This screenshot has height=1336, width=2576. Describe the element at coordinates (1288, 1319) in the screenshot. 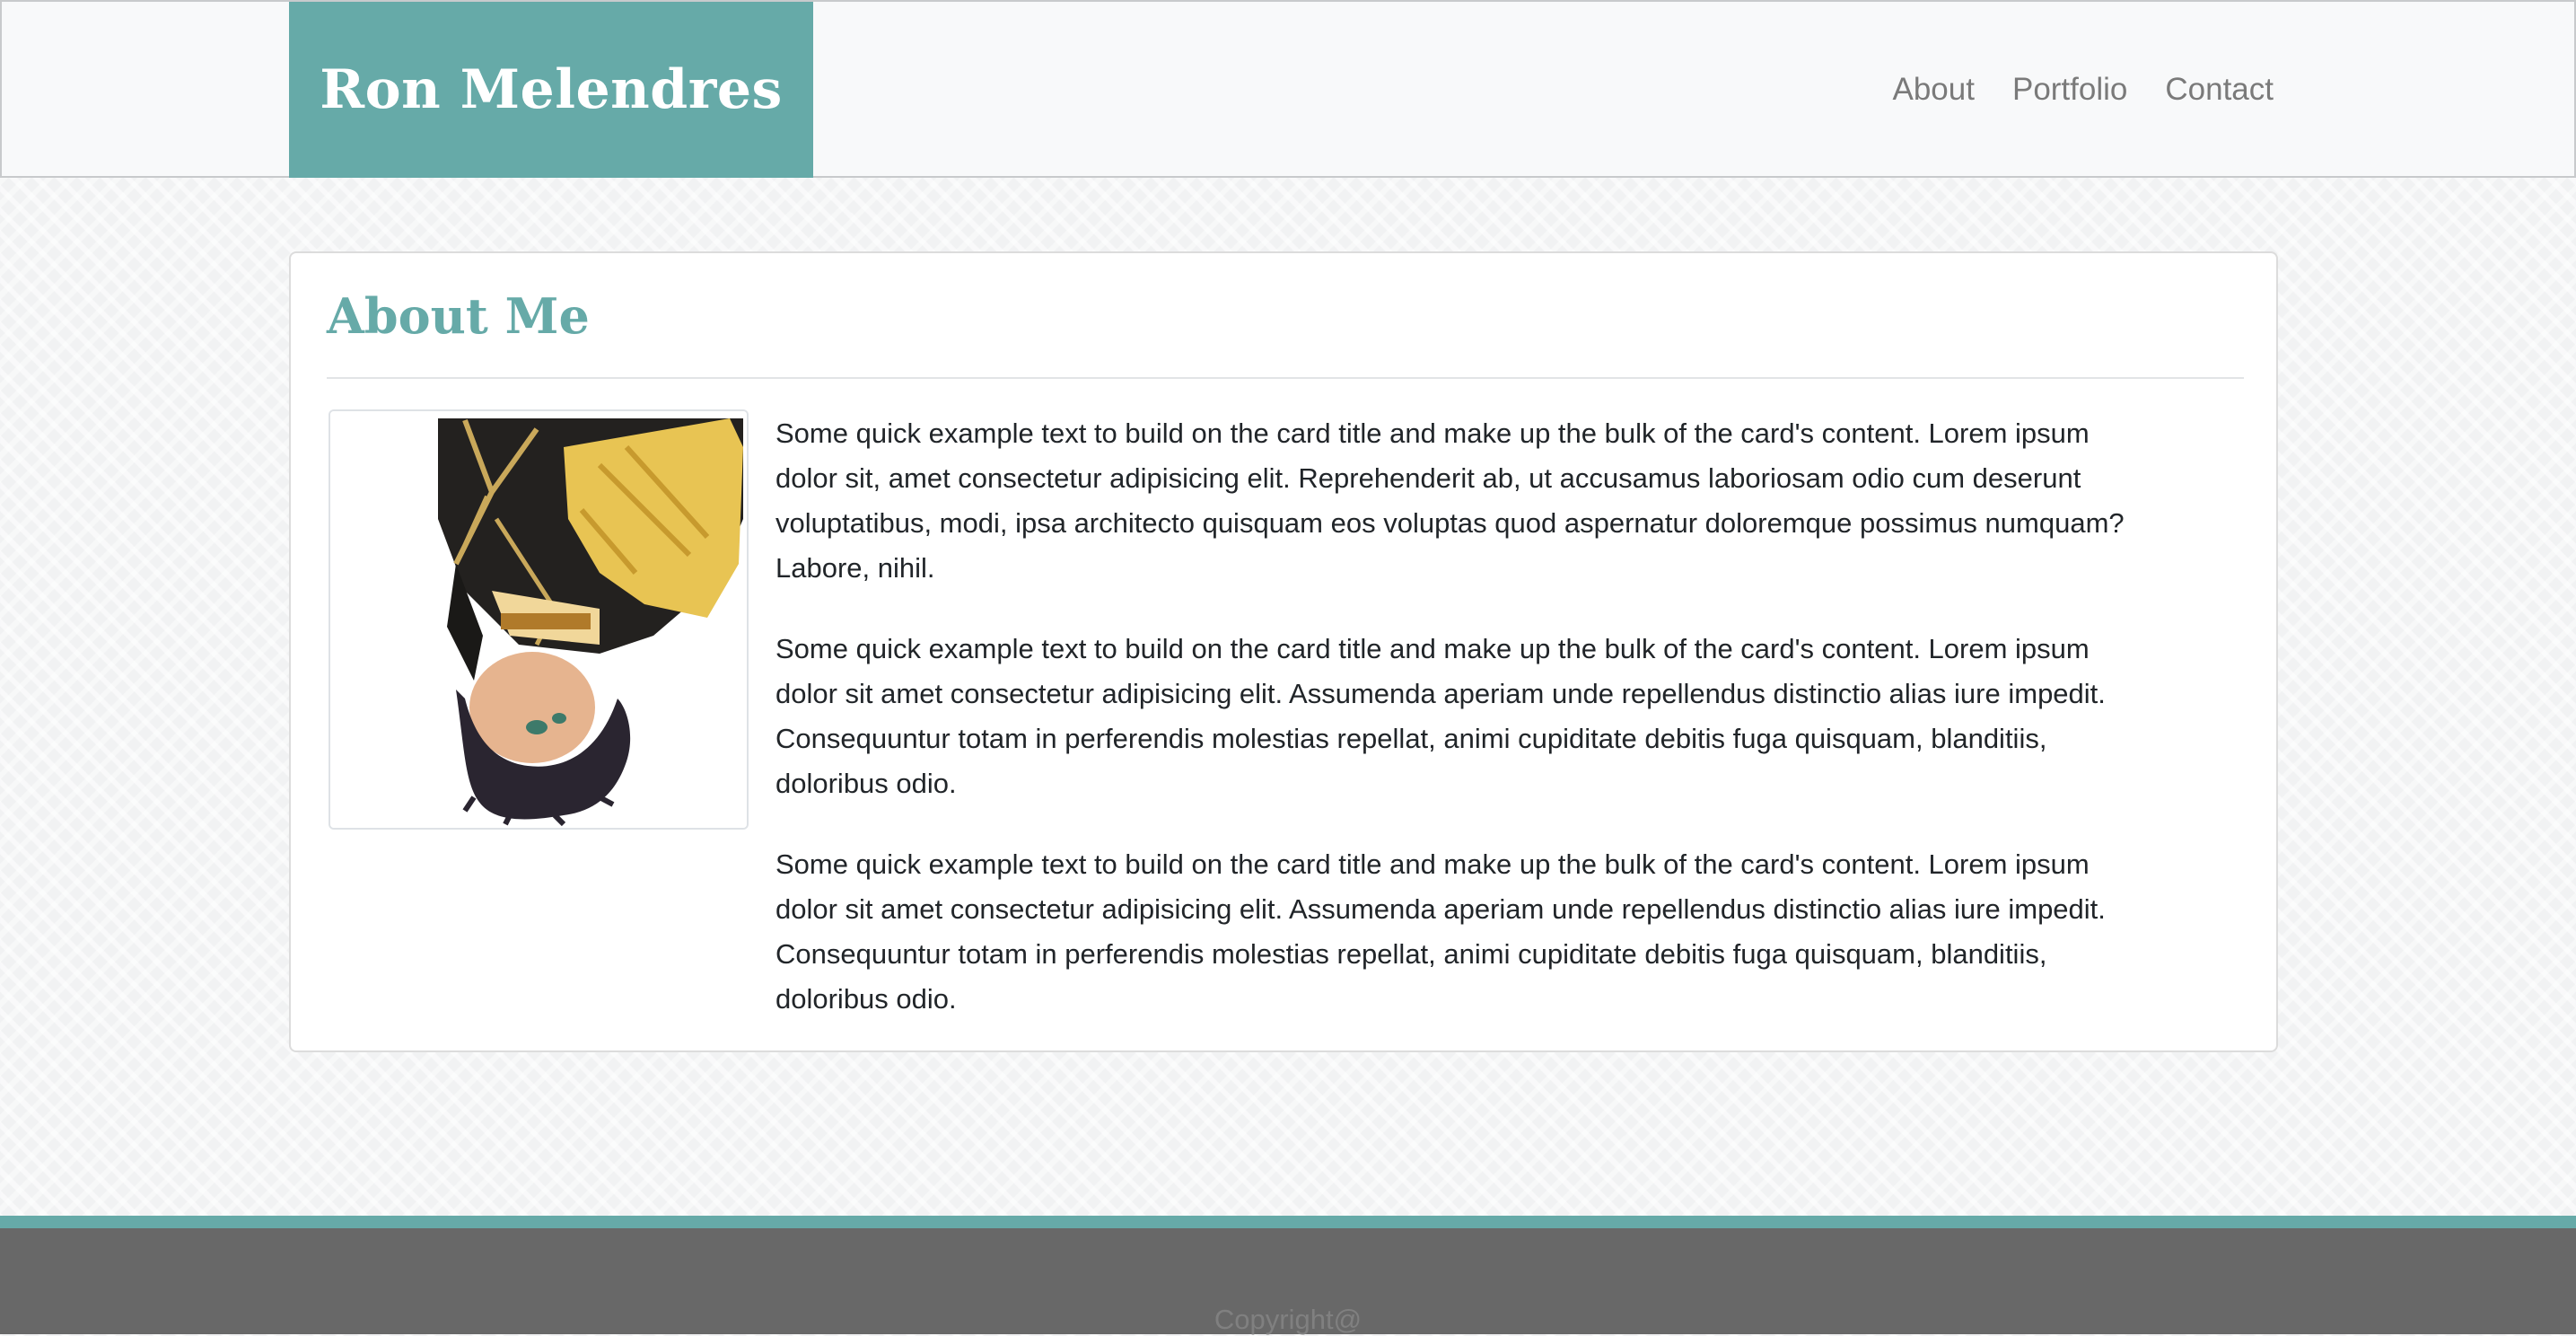

I see `copyright-text: Copyright@` at that location.